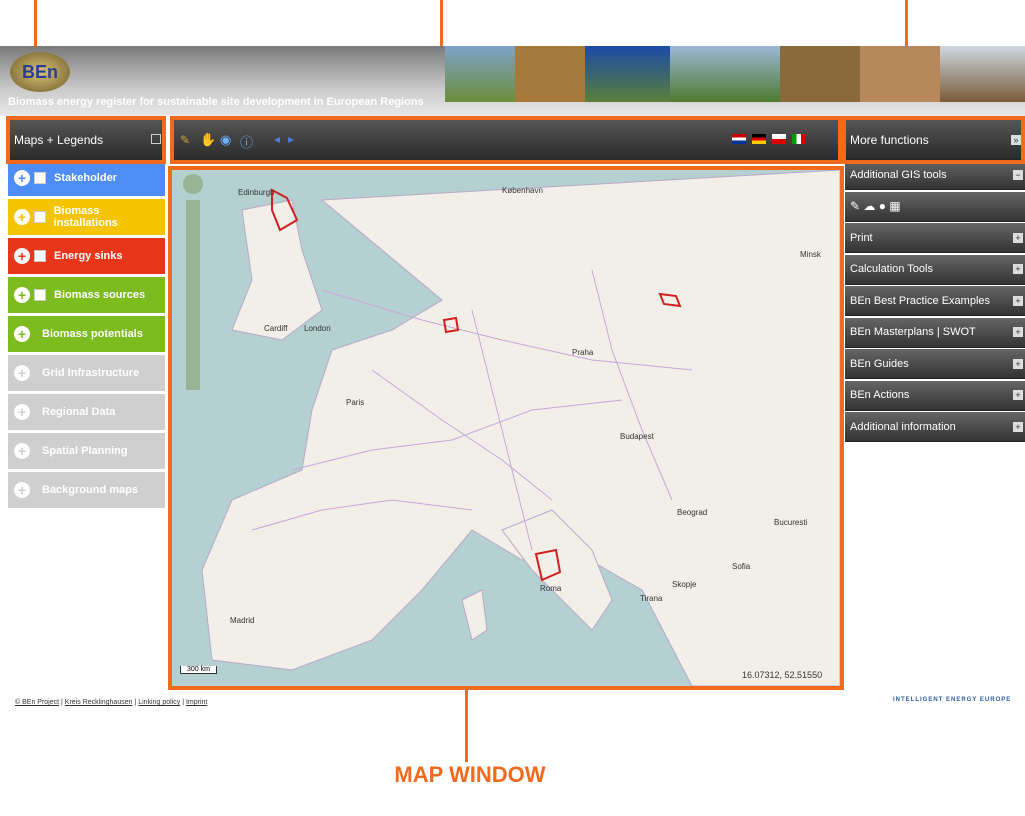 Image resolution: width=1025 pixels, height=816 pixels. Describe the element at coordinates (875, 206) in the screenshot. I see `gis-tools-icon: ✎ ☁ ● ▦` at that location.